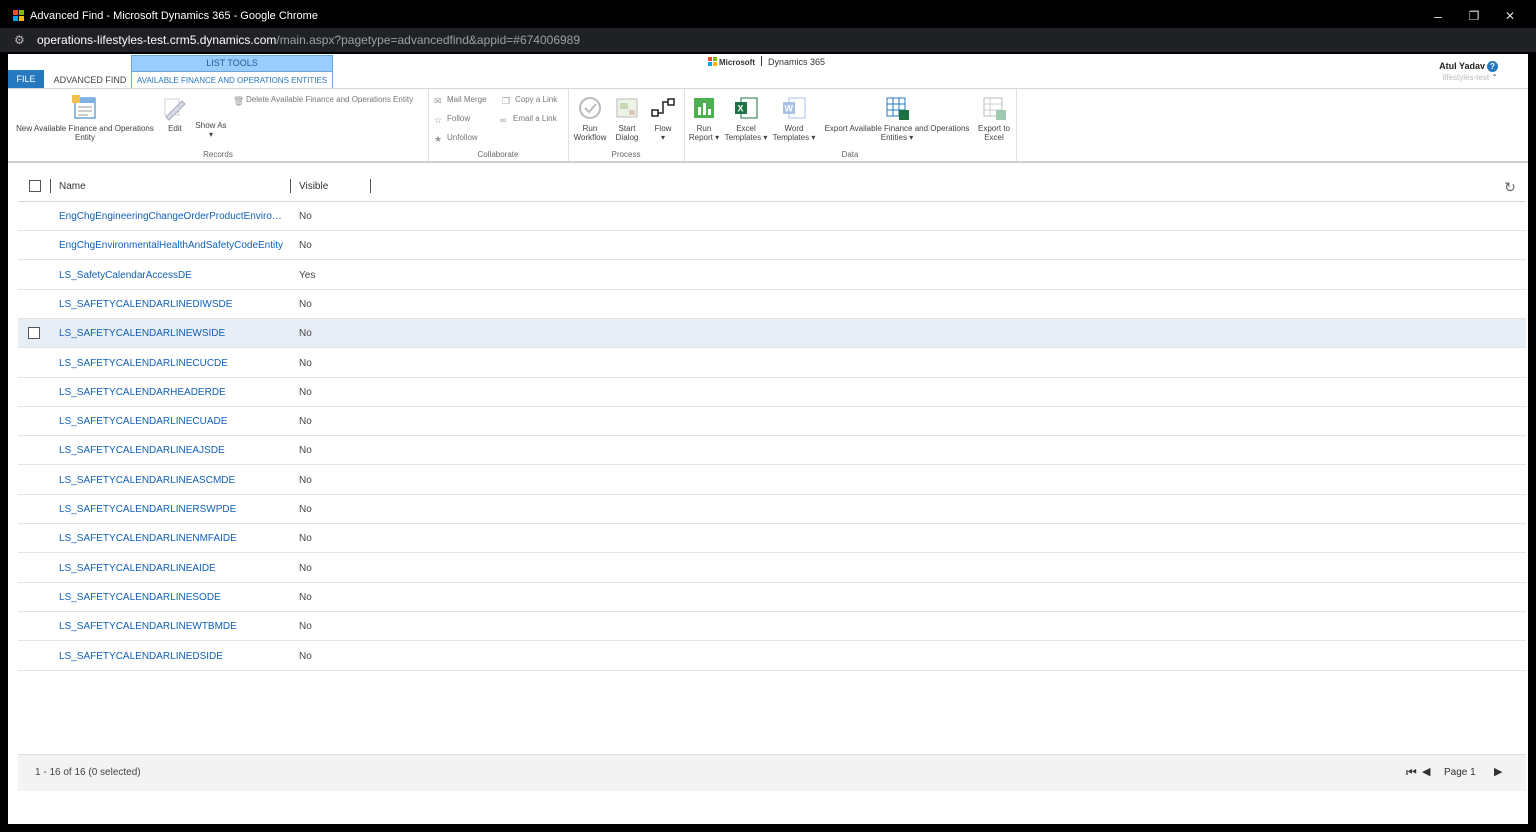 Image resolution: width=1536 pixels, height=832 pixels. What do you see at coordinates (72, 186) in the screenshot?
I see `column-header-name: Name` at bounding box center [72, 186].